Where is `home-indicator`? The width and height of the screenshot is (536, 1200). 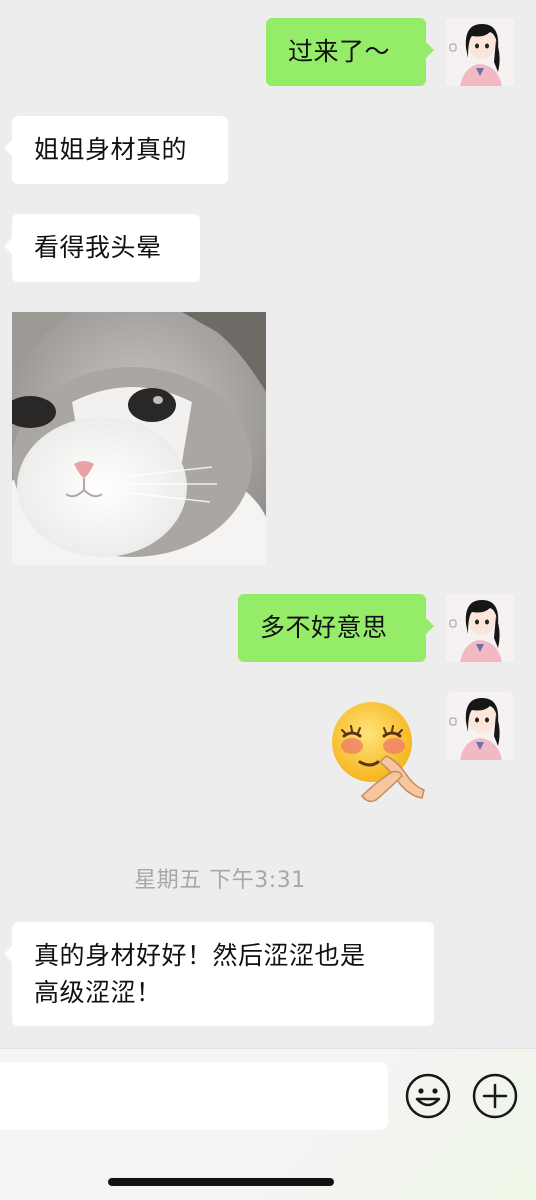 home-indicator is located at coordinates (221, 1182).